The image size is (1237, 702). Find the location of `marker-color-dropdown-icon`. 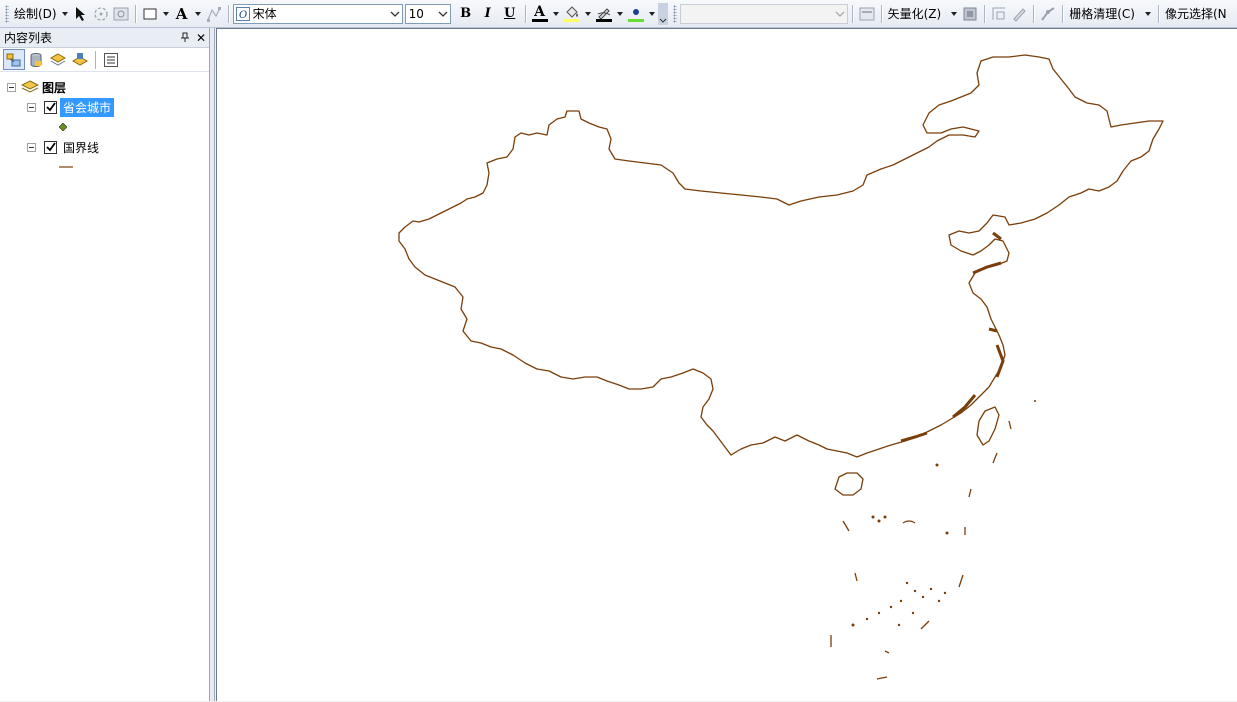

marker-color-dropdown-icon is located at coordinates (651, 13).